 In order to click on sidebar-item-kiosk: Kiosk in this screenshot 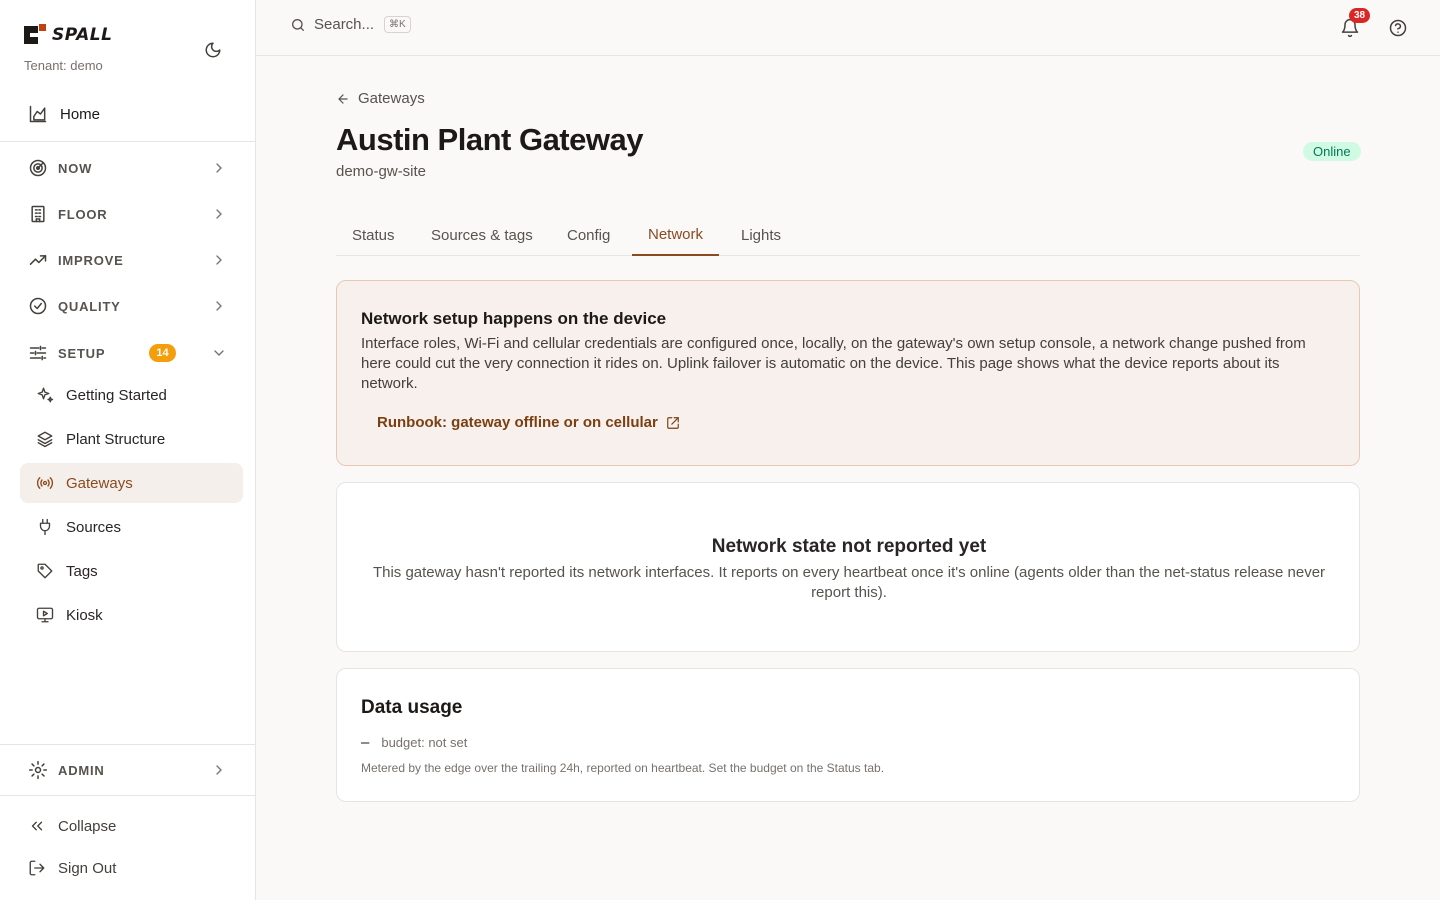, I will do `click(131, 615)`.